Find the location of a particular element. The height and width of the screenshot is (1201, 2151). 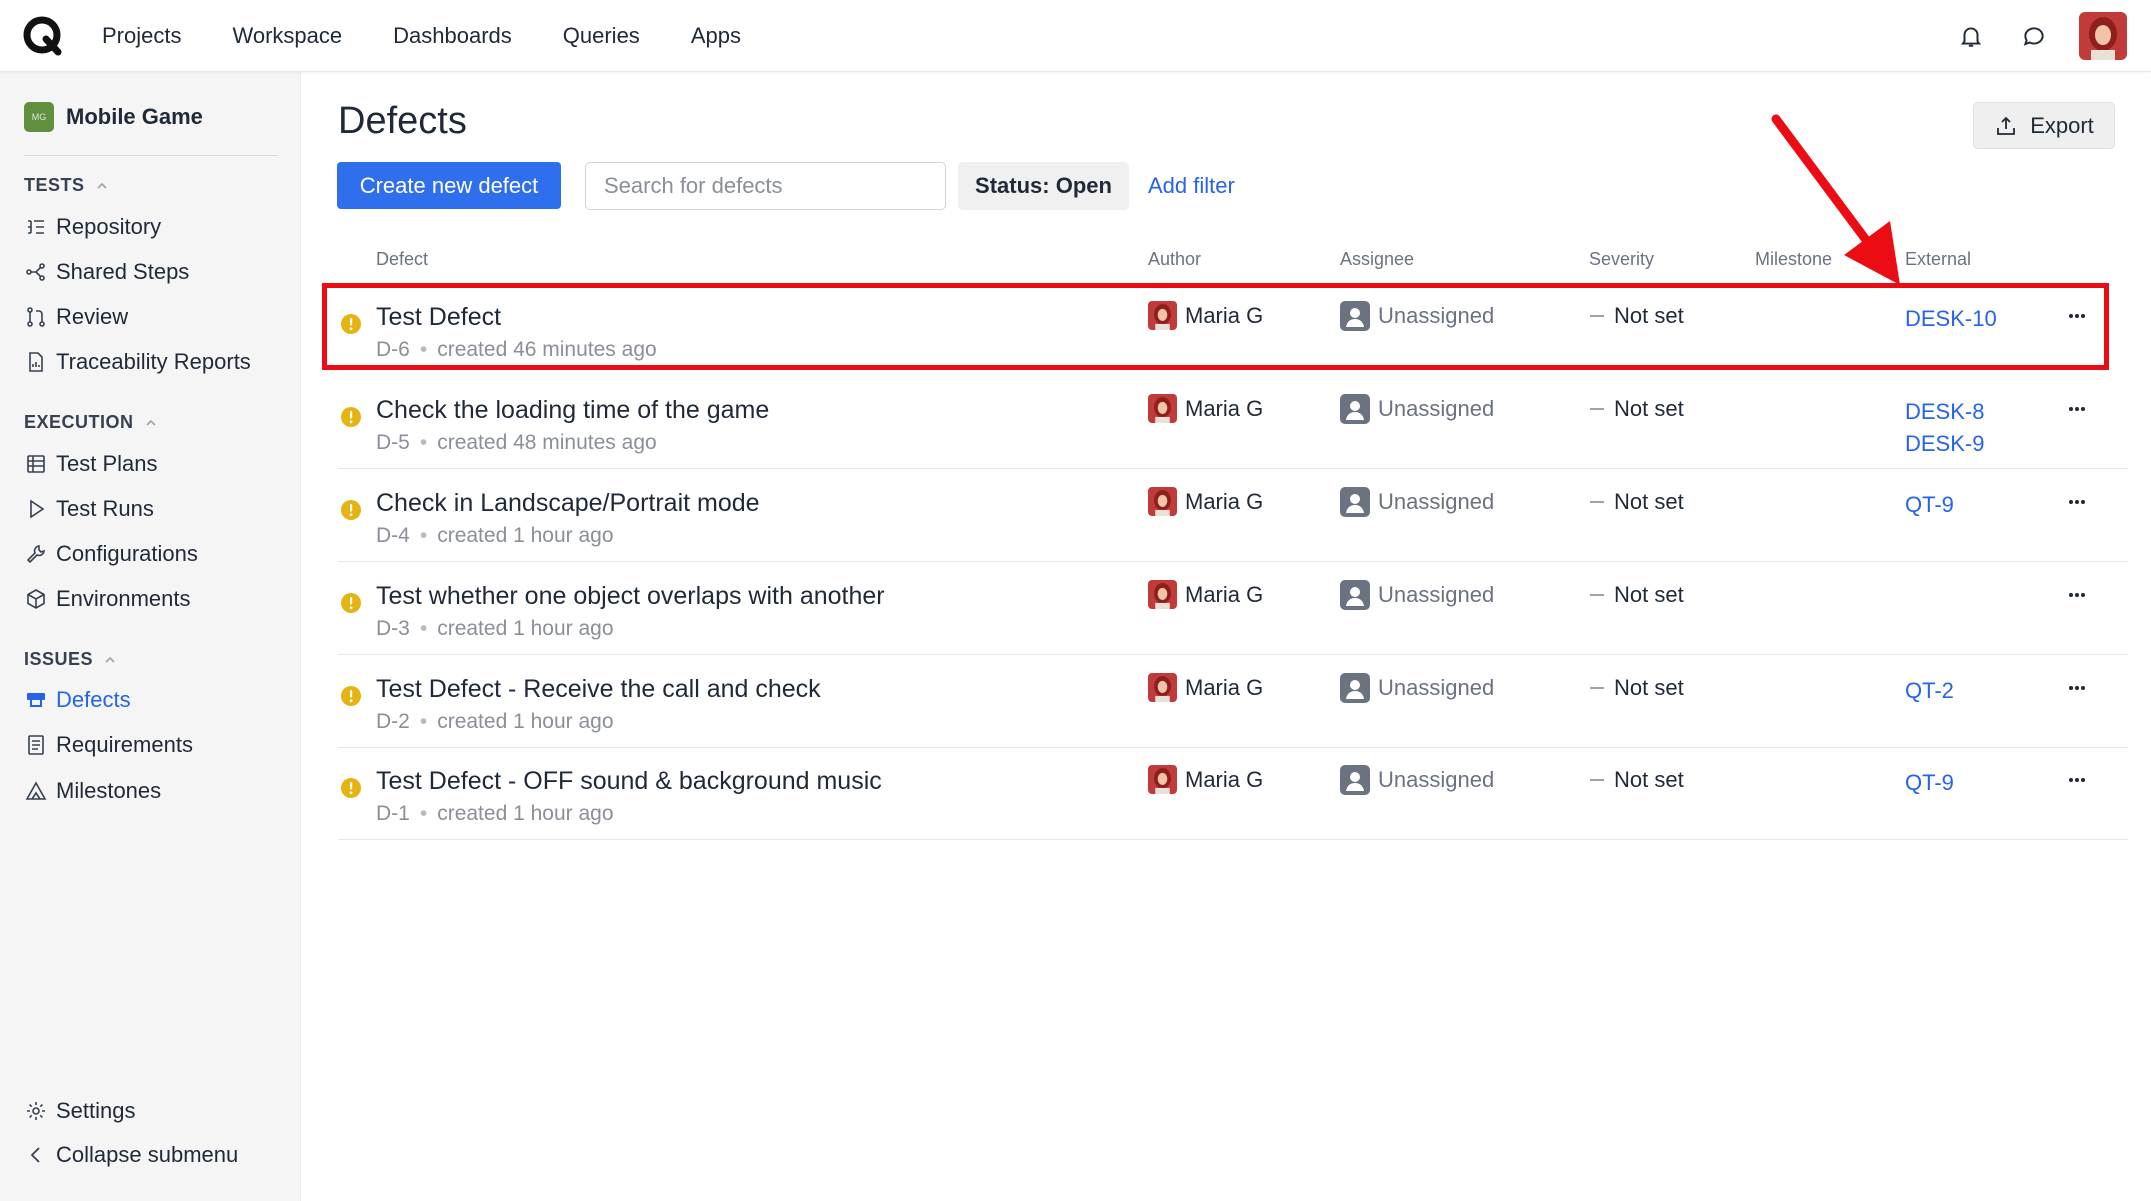

create-new-defect-button: Create new defect is located at coordinates (449, 185).